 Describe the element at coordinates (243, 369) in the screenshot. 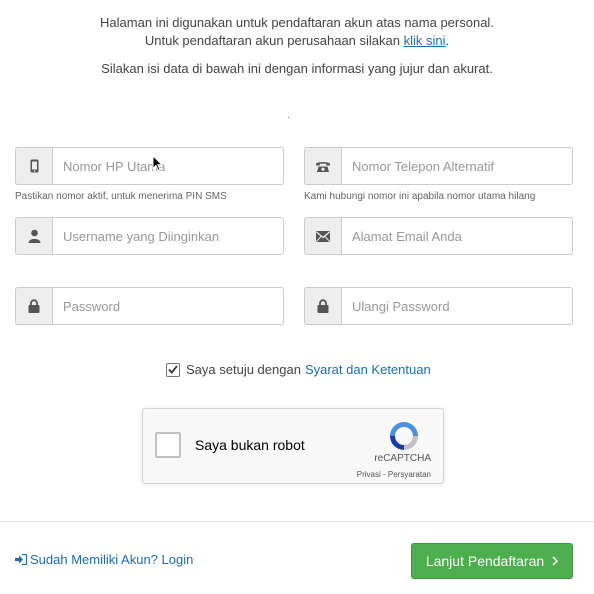

I see `agreement-label: Saya setuju dengan` at that location.